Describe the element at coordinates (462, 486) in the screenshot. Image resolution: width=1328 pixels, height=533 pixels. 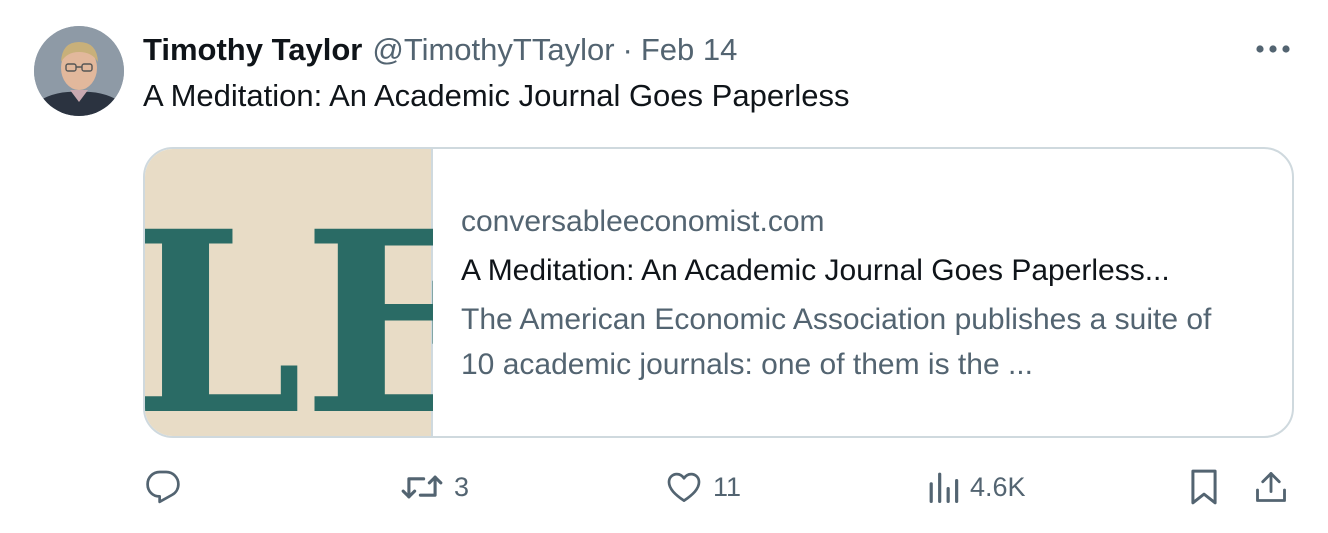
I see `retweet-count: 3` at that location.